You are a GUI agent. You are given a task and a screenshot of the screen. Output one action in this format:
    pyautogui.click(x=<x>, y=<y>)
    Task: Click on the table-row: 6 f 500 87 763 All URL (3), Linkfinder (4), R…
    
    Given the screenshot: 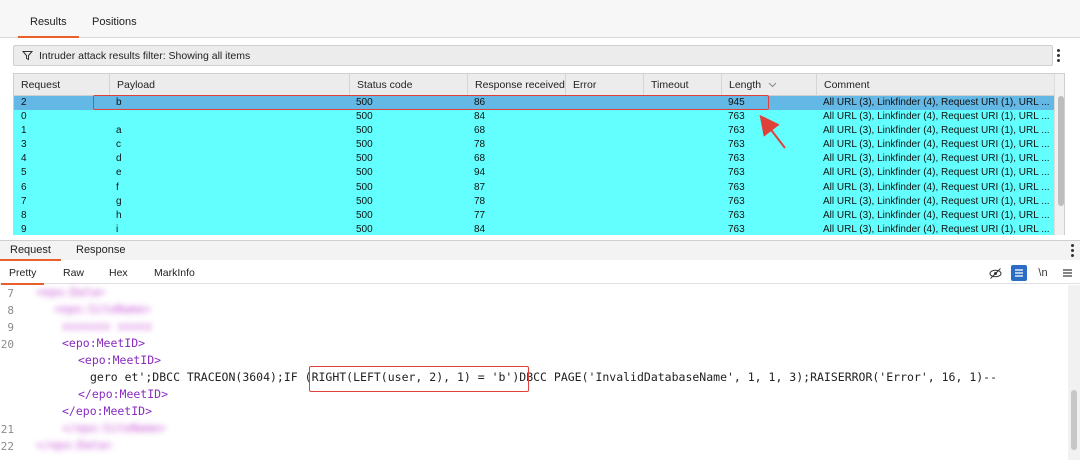 What is the action you would take?
    pyautogui.click(x=534, y=187)
    